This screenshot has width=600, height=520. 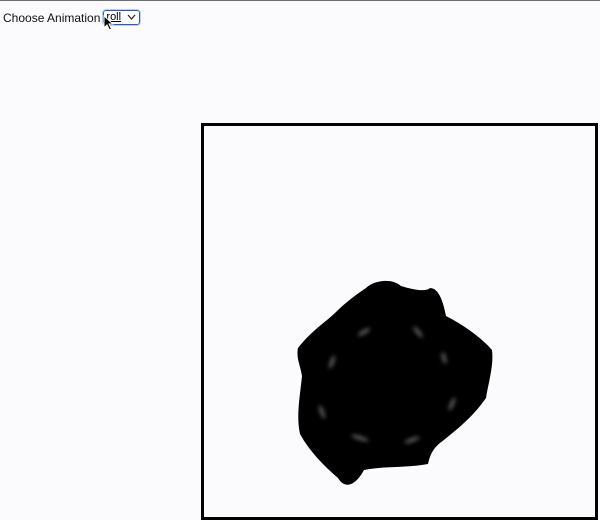 What do you see at coordinates (131, 17) in the screenshot?
I see `chevron-down-icon` at bounding box center [131, 17].